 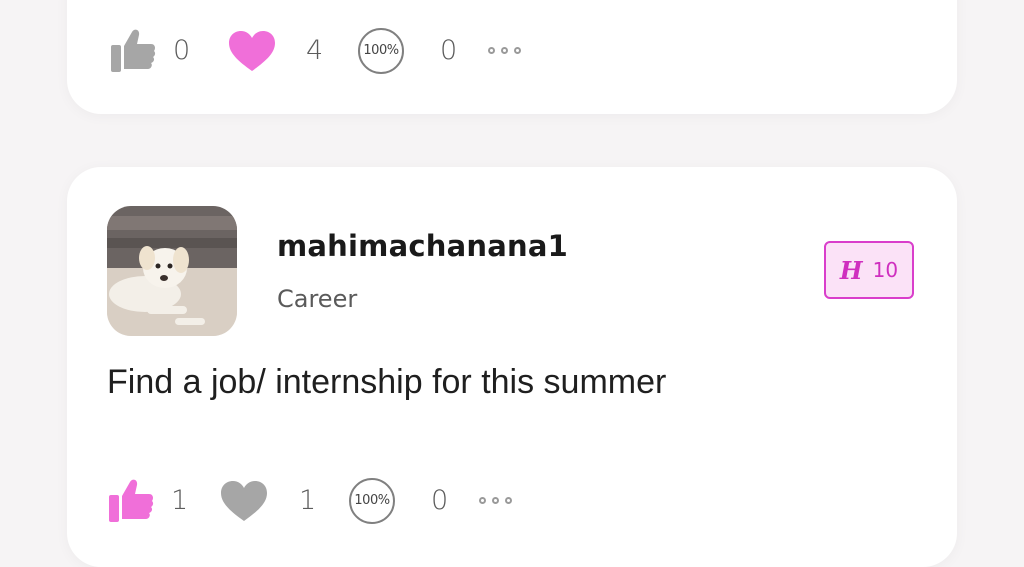 What do you see at coordinates (449, 50) in the screenshot?
I see `percent-count: 0` at bounding box center [449, 50].